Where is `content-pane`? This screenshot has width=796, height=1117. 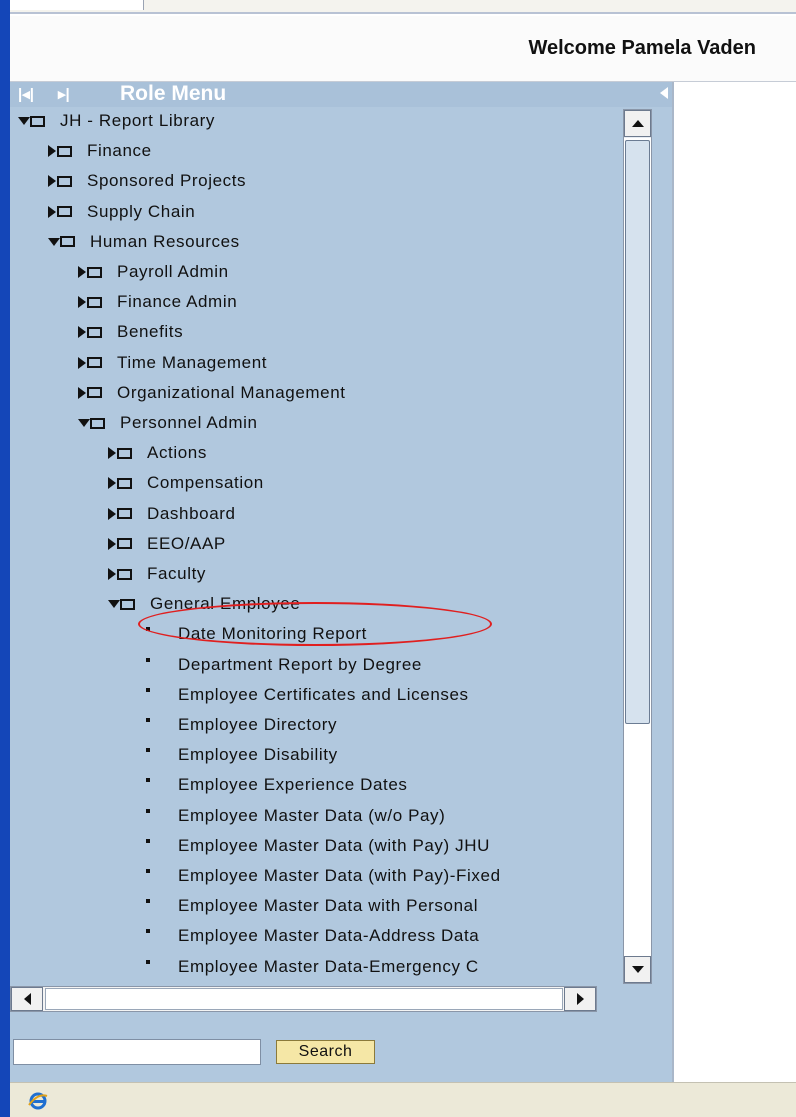 content-pane is located at coordinates (734, 582).